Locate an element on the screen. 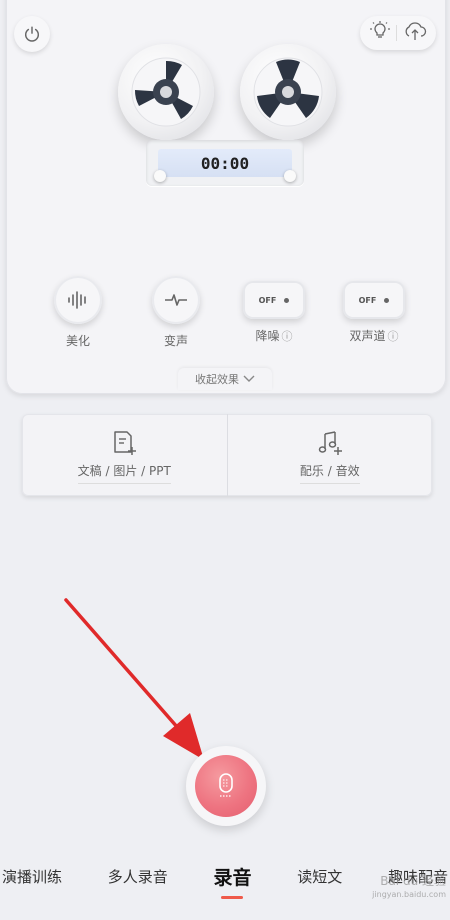 The image size is (450, 920). microphone-icon is located at coordinates (226, 785).